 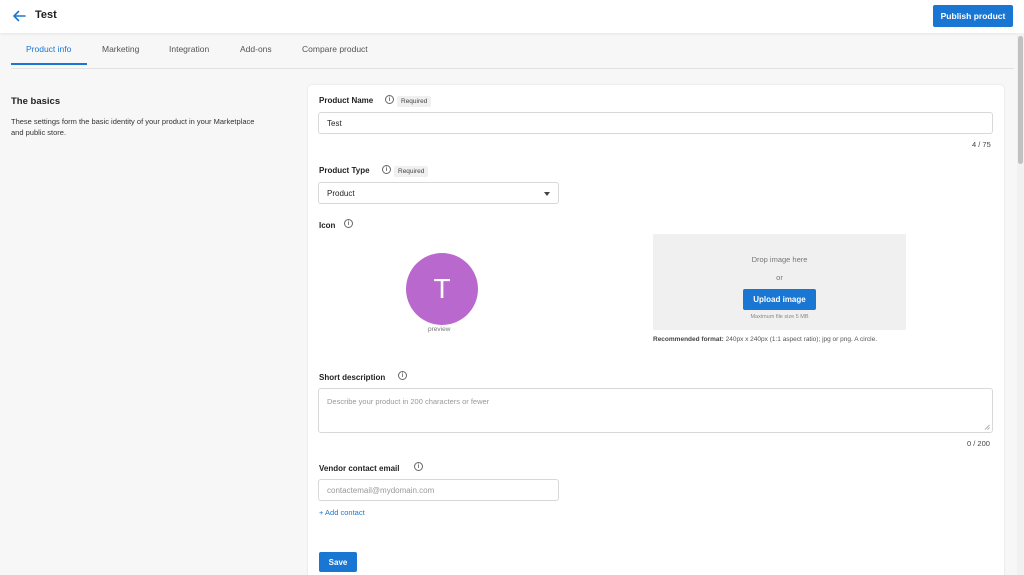 I want to click on tab-marketing: Marketing, so click(x=120, y=54).